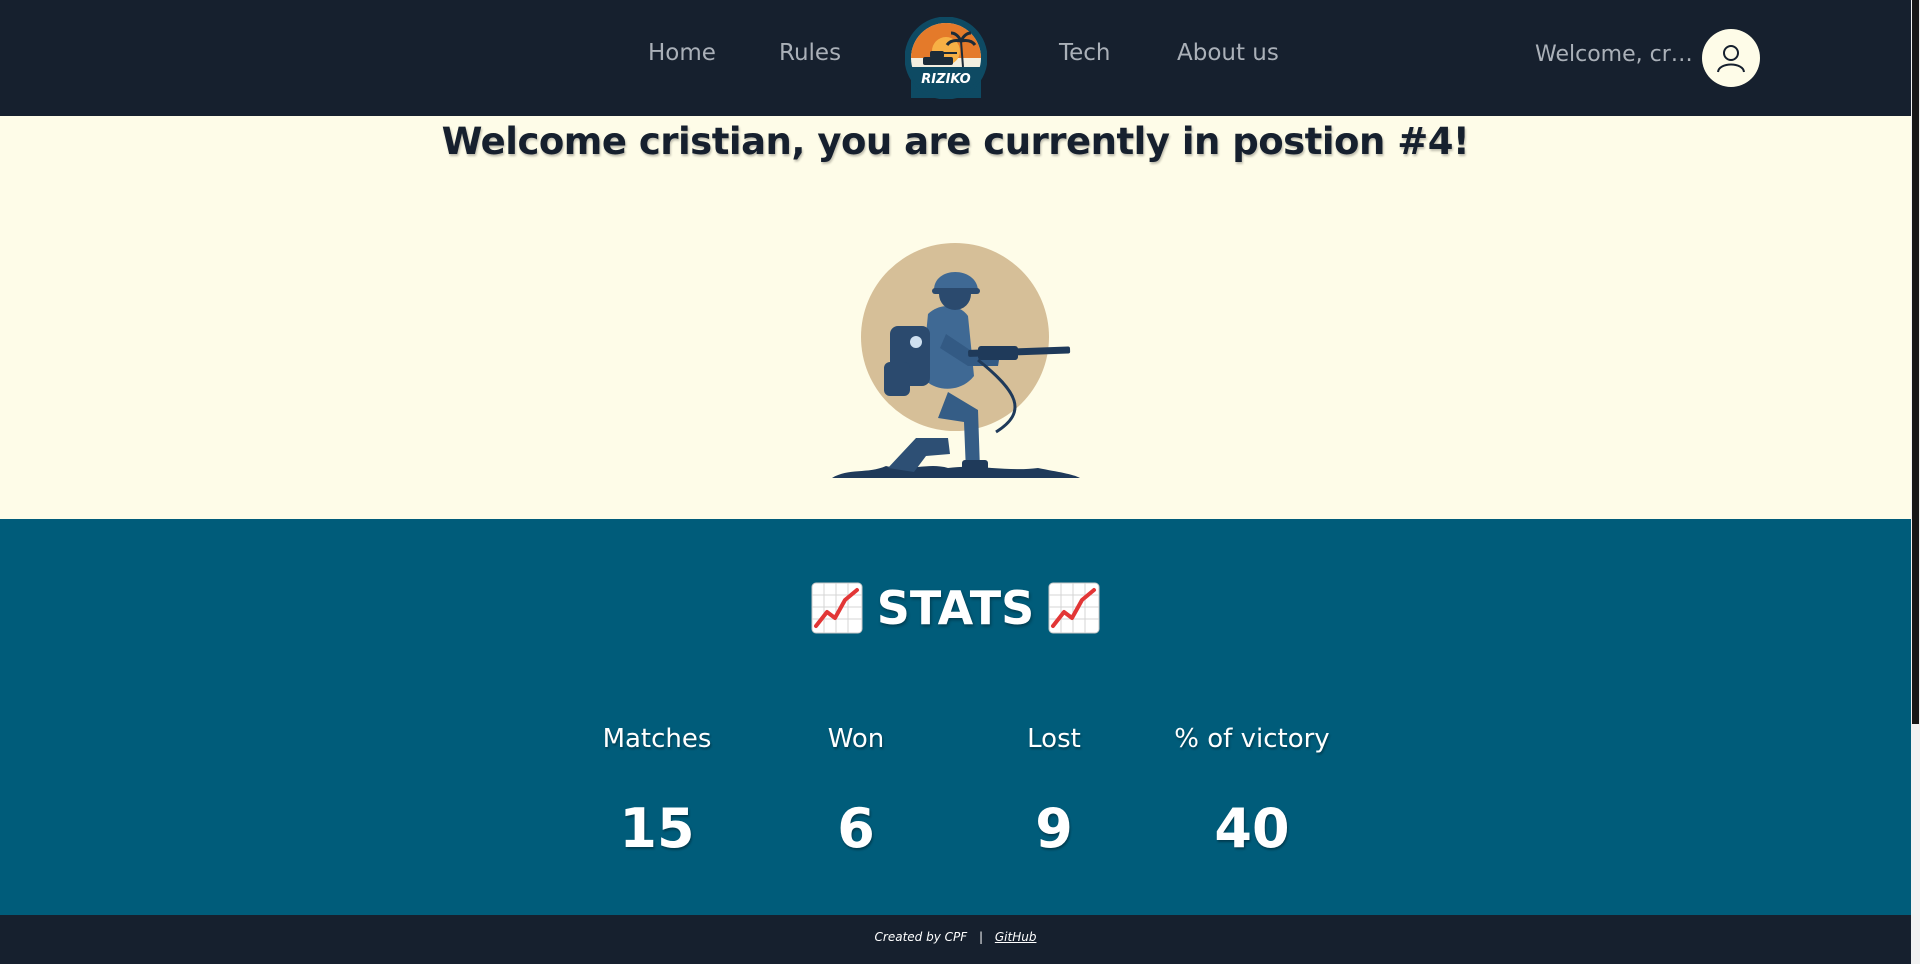  Describe the element at coordinates (657, 828) in the screenshot. I see `stat-value: 15` at that location.